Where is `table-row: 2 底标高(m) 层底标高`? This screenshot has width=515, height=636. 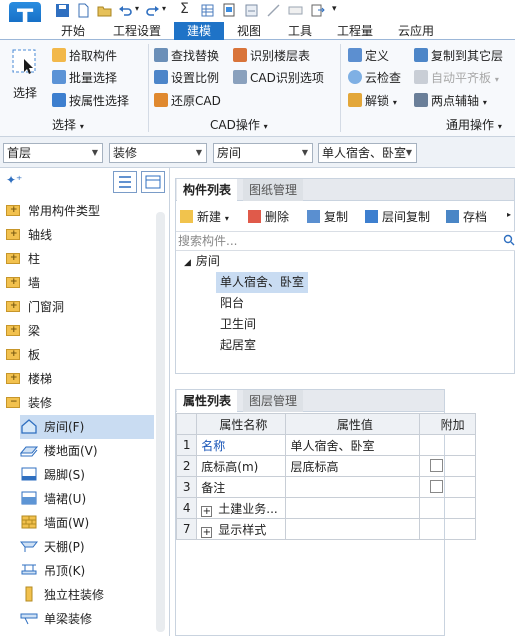
table-row: 2 底标高(m) 层底标高 is located at coordinates (325, 466).